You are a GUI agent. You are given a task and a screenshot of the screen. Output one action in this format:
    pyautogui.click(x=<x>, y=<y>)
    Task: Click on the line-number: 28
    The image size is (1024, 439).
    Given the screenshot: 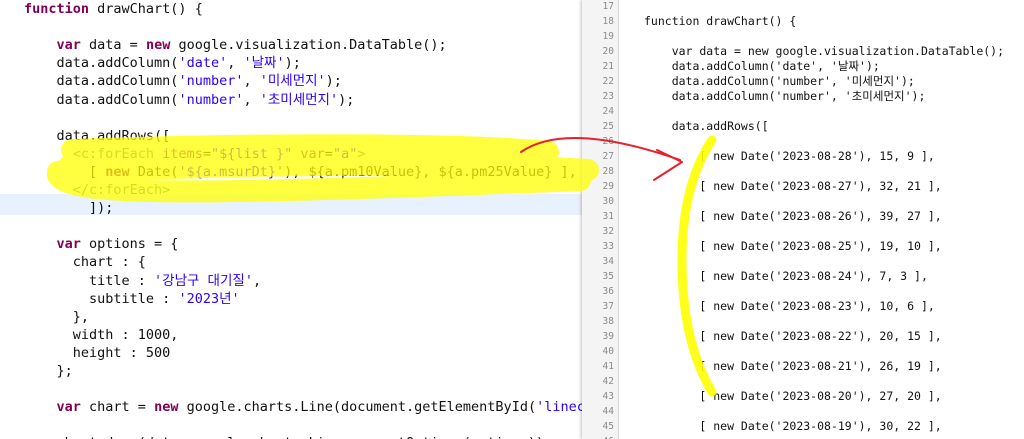 What is the action you would take?
    pyautogui.click(x=608, y=171)
    